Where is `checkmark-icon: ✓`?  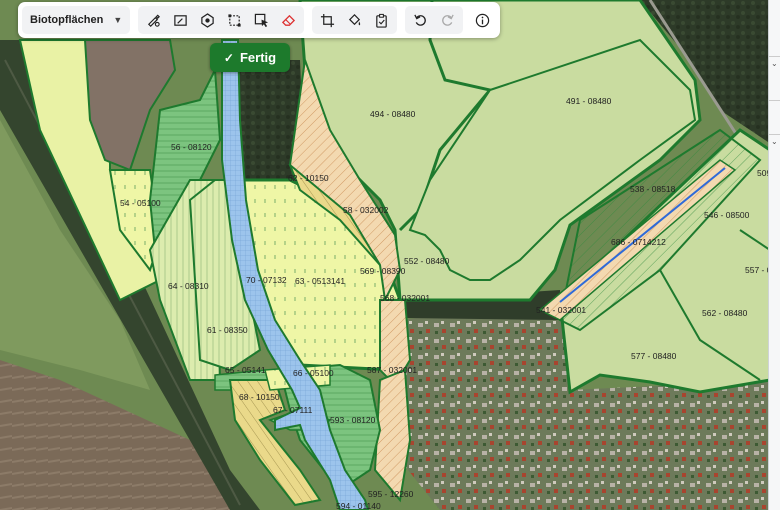 checkmark-icon: ✓ is located at coordinates (228, 57).